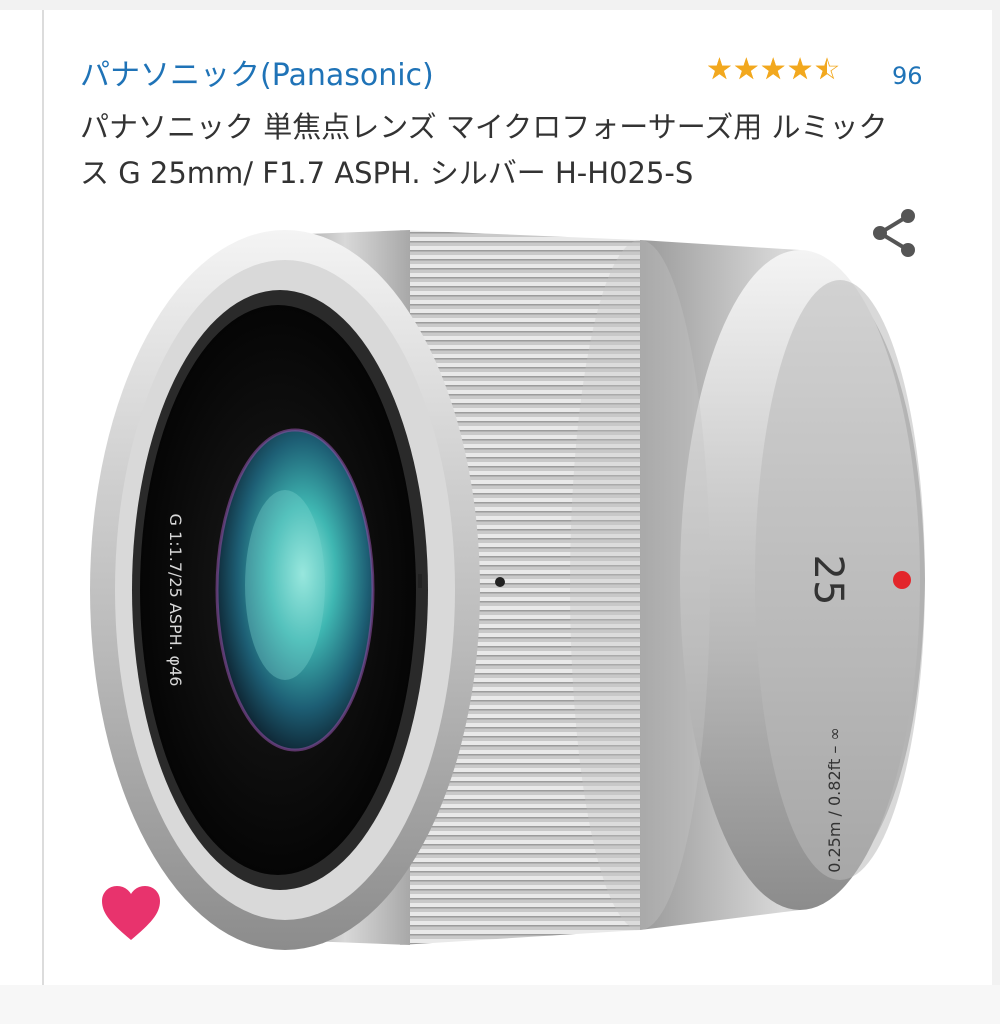  Describe the element at coordinates (131, 913) in the screenshot. I see `heart-icon` at that location.